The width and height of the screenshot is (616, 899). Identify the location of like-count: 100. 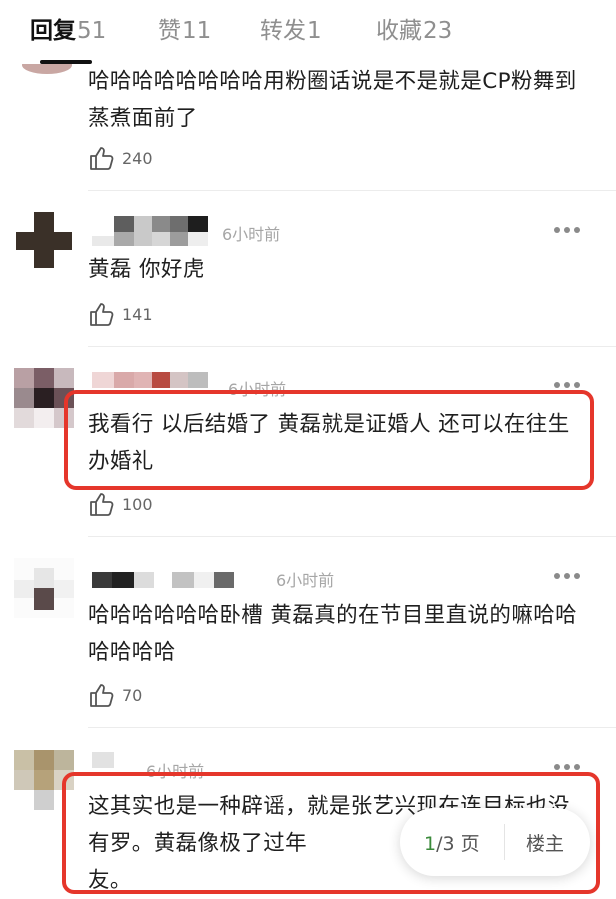
(137, 504).